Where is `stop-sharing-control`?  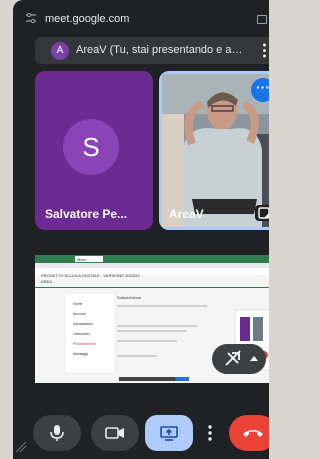 stop-sharing-control is located at coordinates (239, 359).